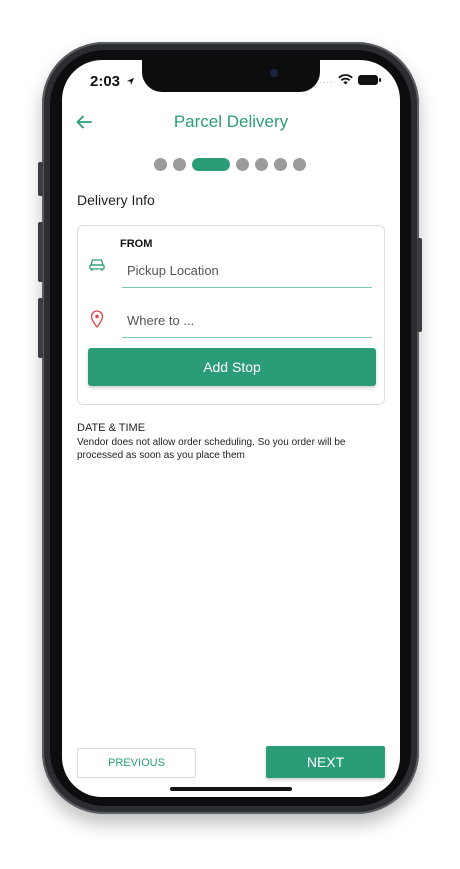 The width and height of the screenshot is (460, 869). I want to click on home-indicator, so click(231, 789).